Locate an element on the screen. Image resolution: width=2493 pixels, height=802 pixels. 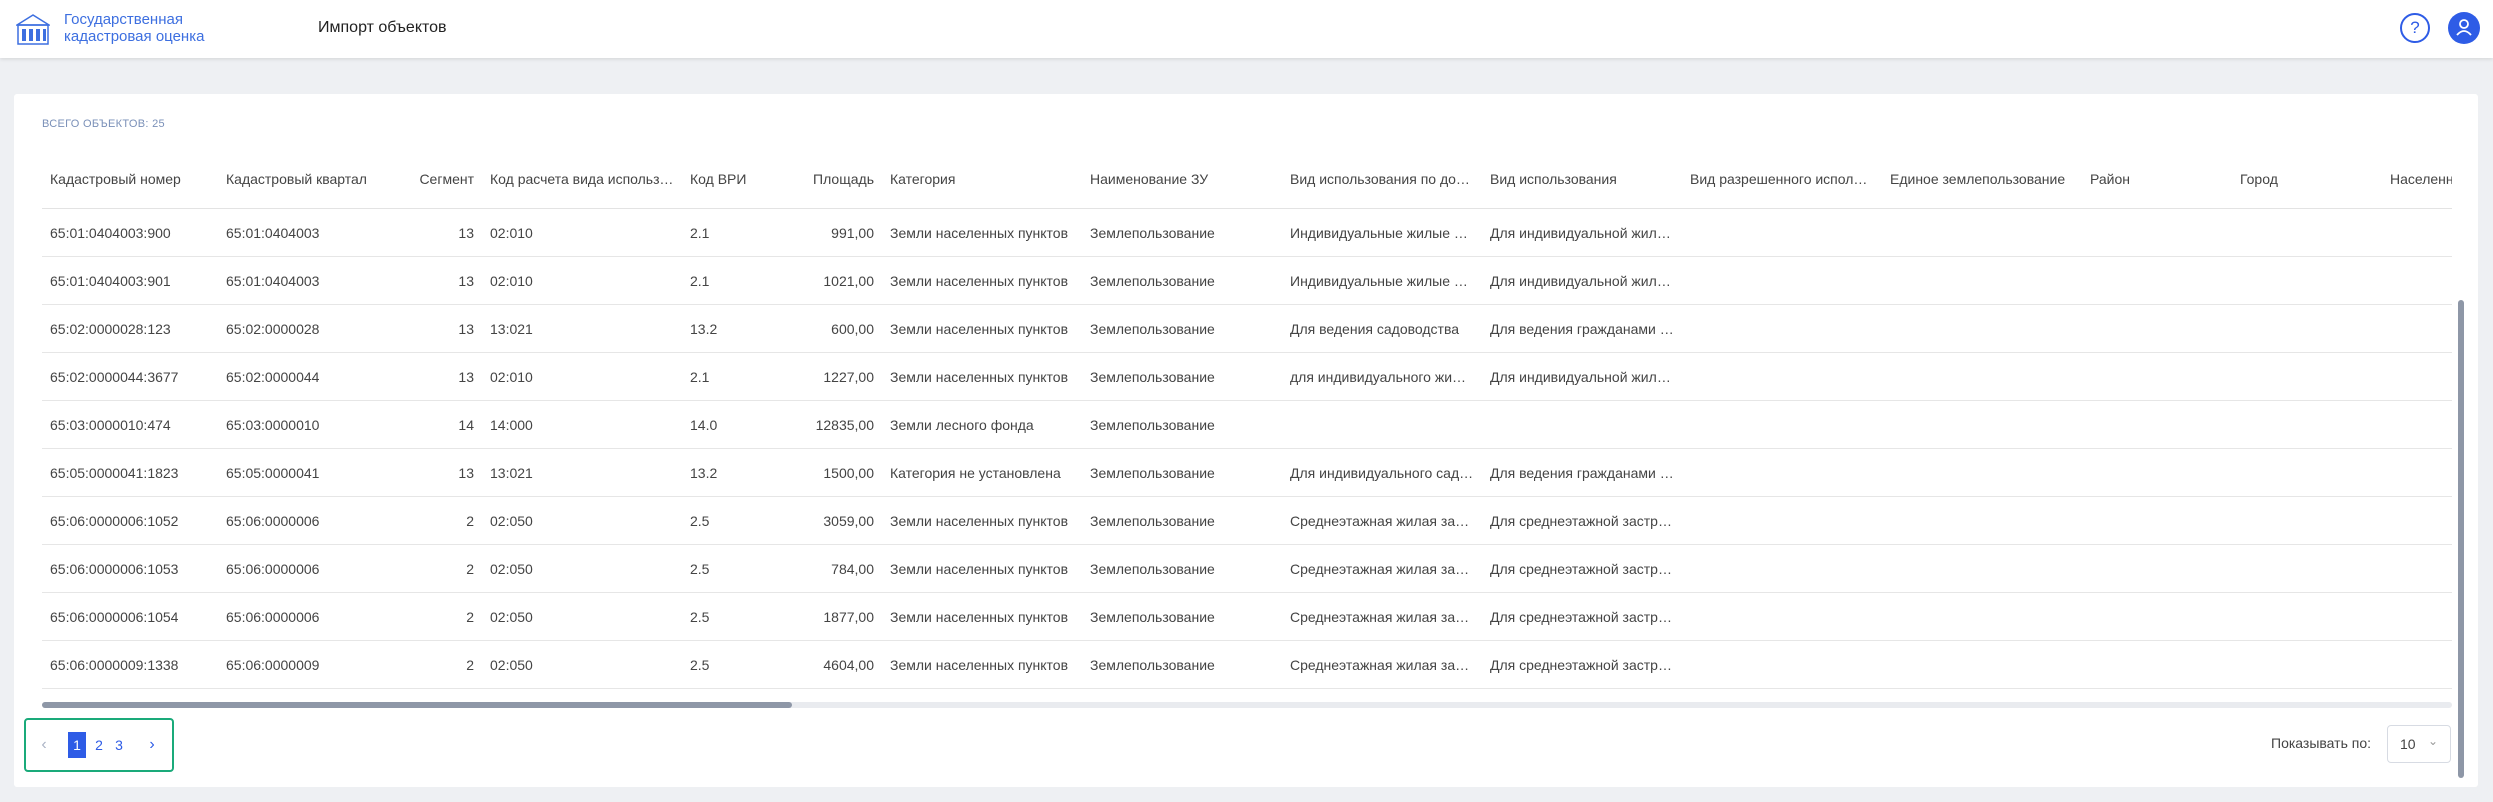
column-header: Площадь is located at coordinates (832, 179).